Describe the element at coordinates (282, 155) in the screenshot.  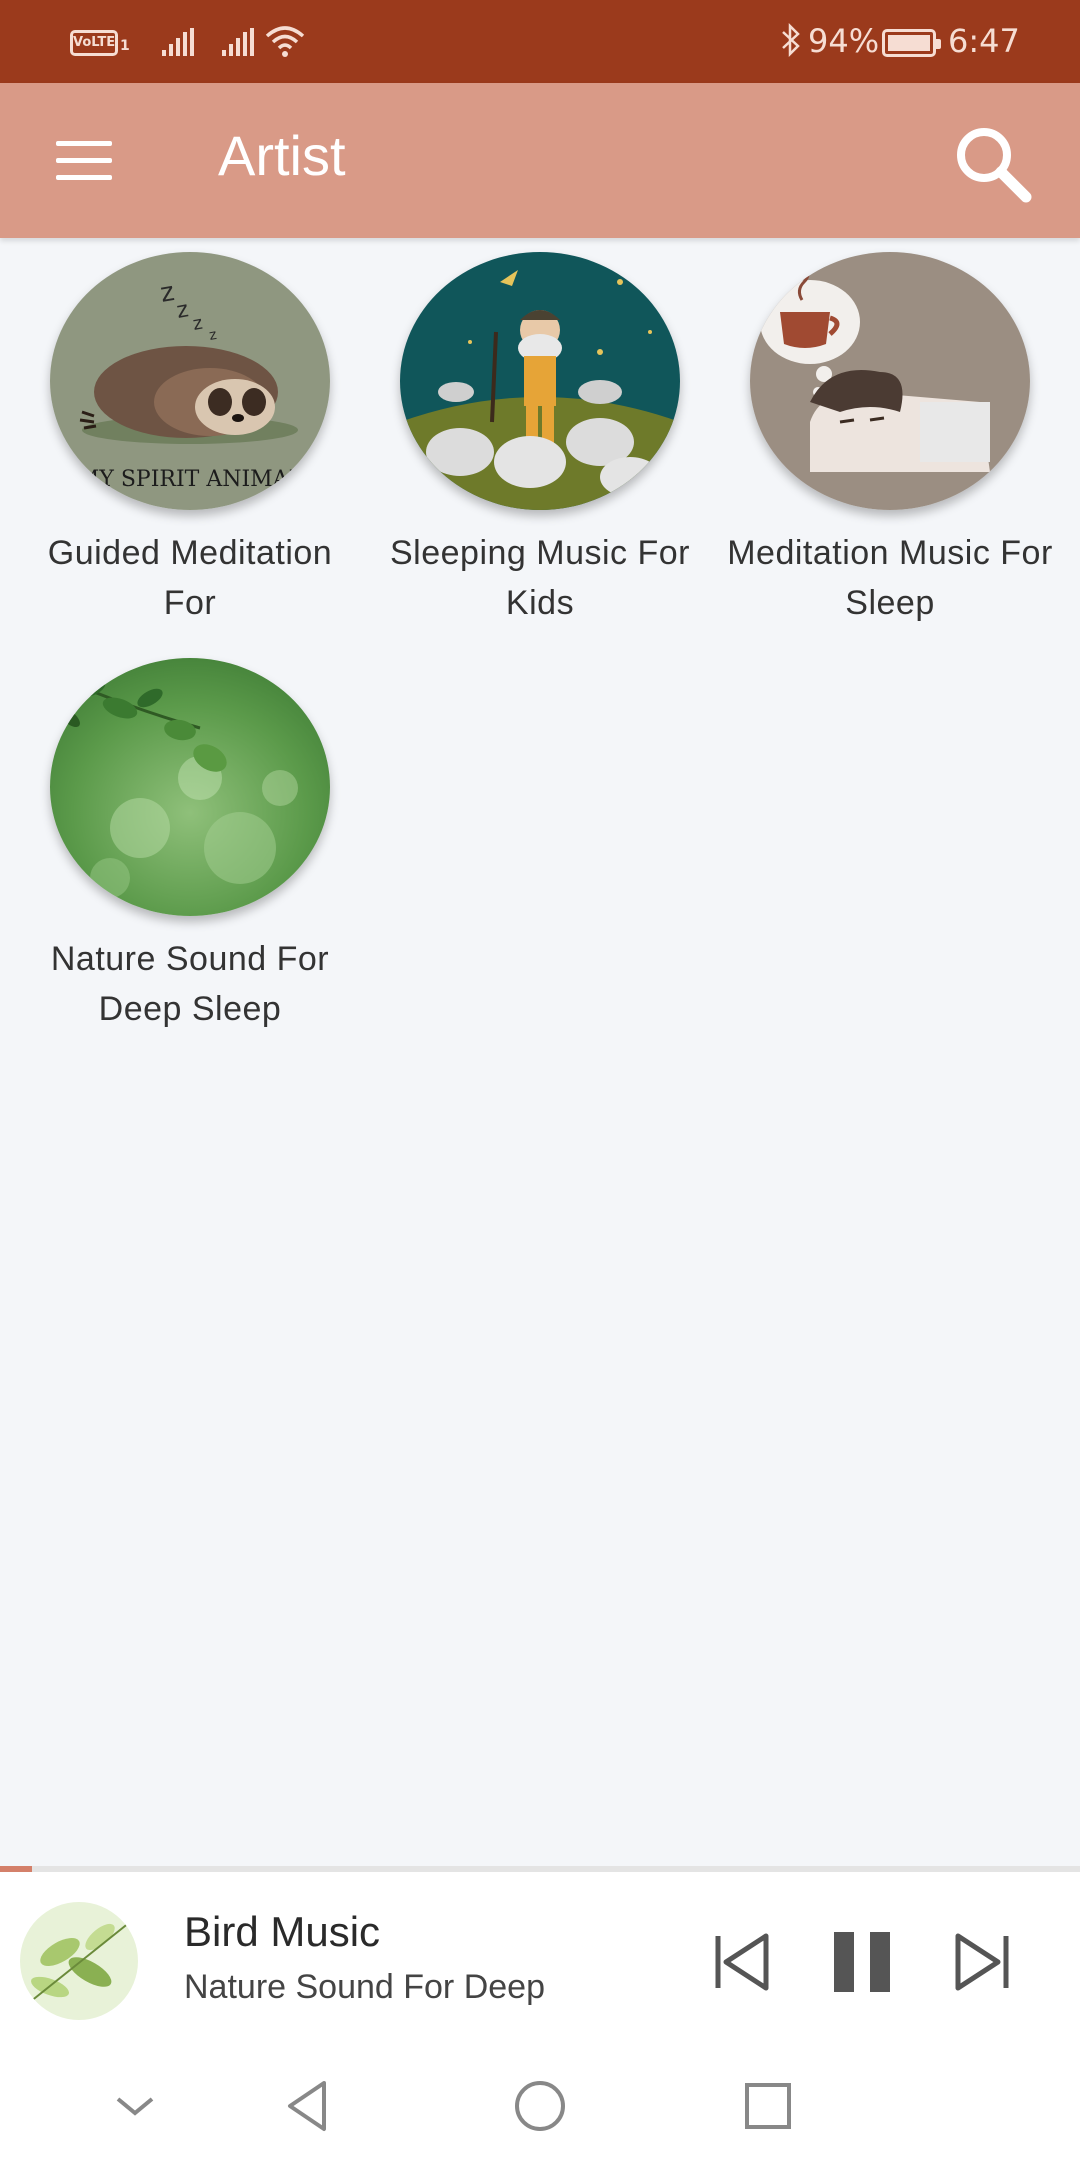
I see `page-title: Artist` at that location.